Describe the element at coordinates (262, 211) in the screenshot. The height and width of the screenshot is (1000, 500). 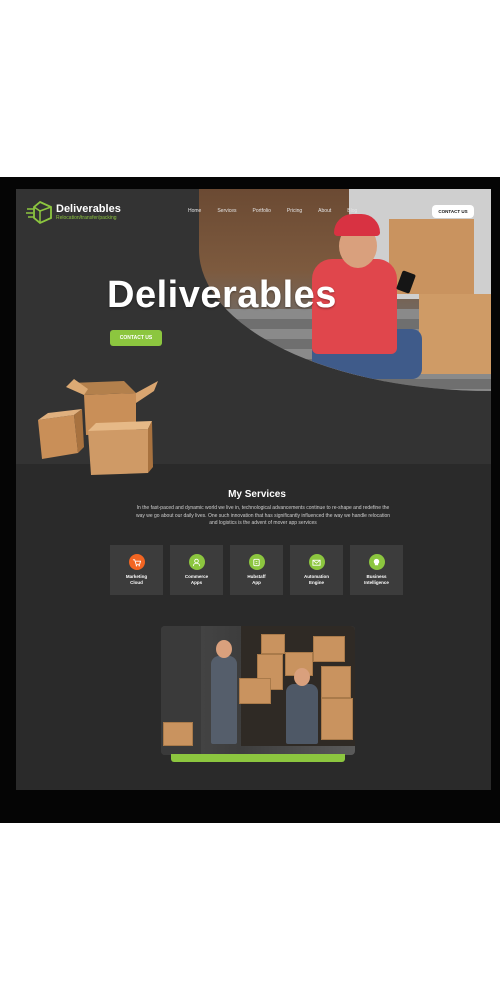
I see `nav-item-portfolio: Portfolio` at that location.